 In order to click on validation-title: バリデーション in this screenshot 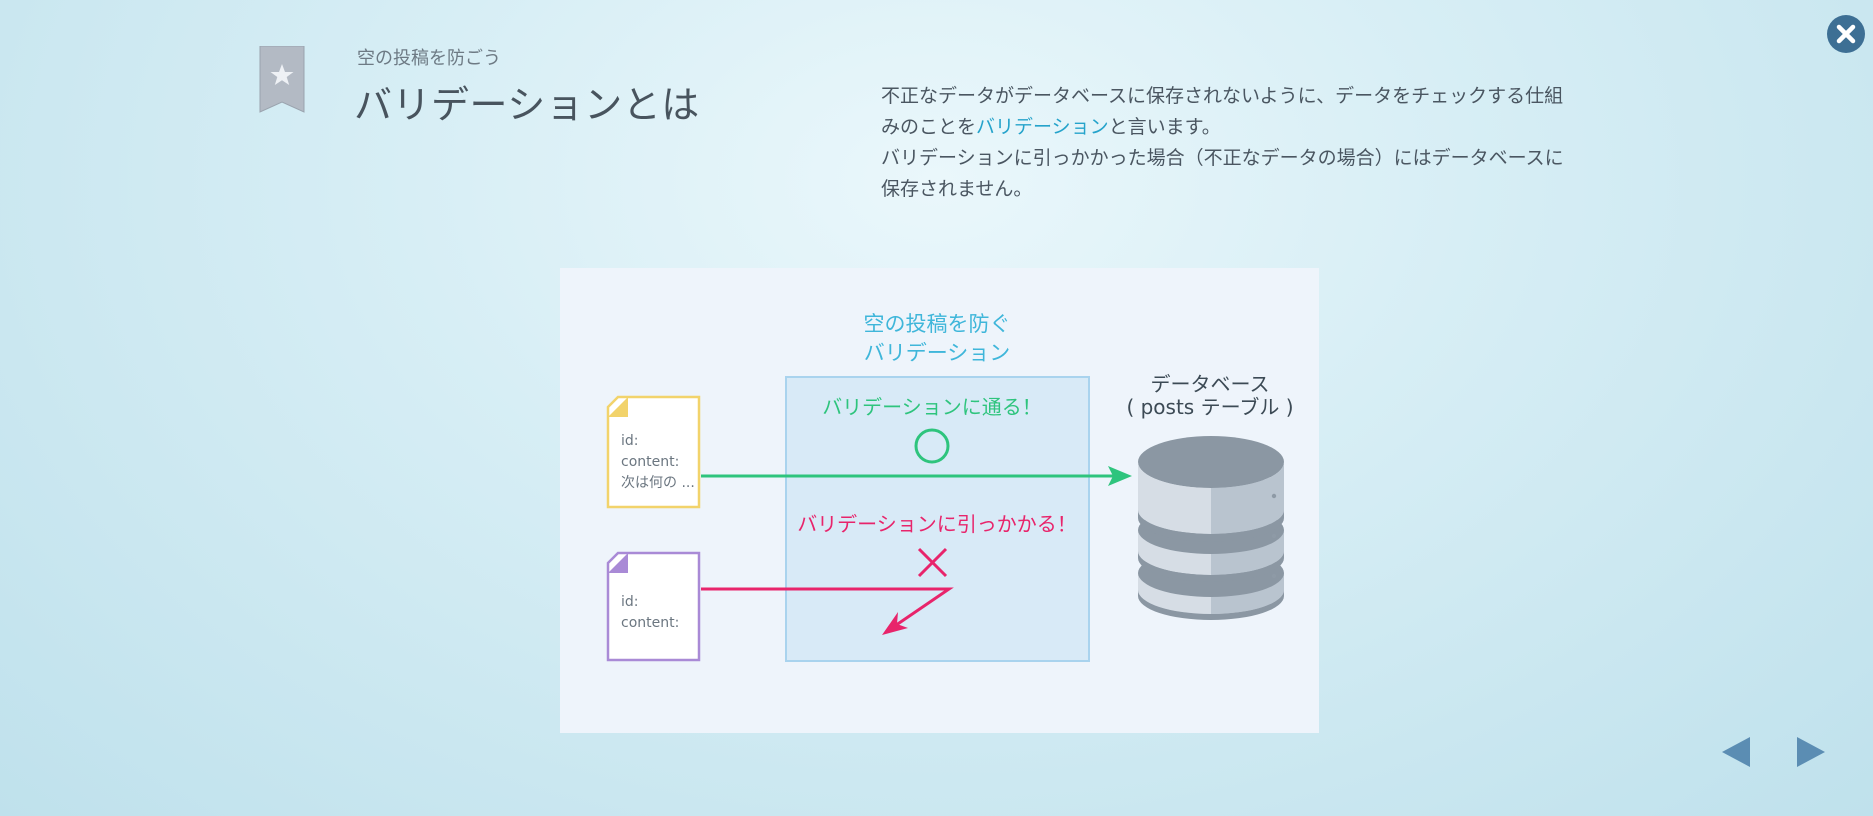, I will do `click(937, 353)`.